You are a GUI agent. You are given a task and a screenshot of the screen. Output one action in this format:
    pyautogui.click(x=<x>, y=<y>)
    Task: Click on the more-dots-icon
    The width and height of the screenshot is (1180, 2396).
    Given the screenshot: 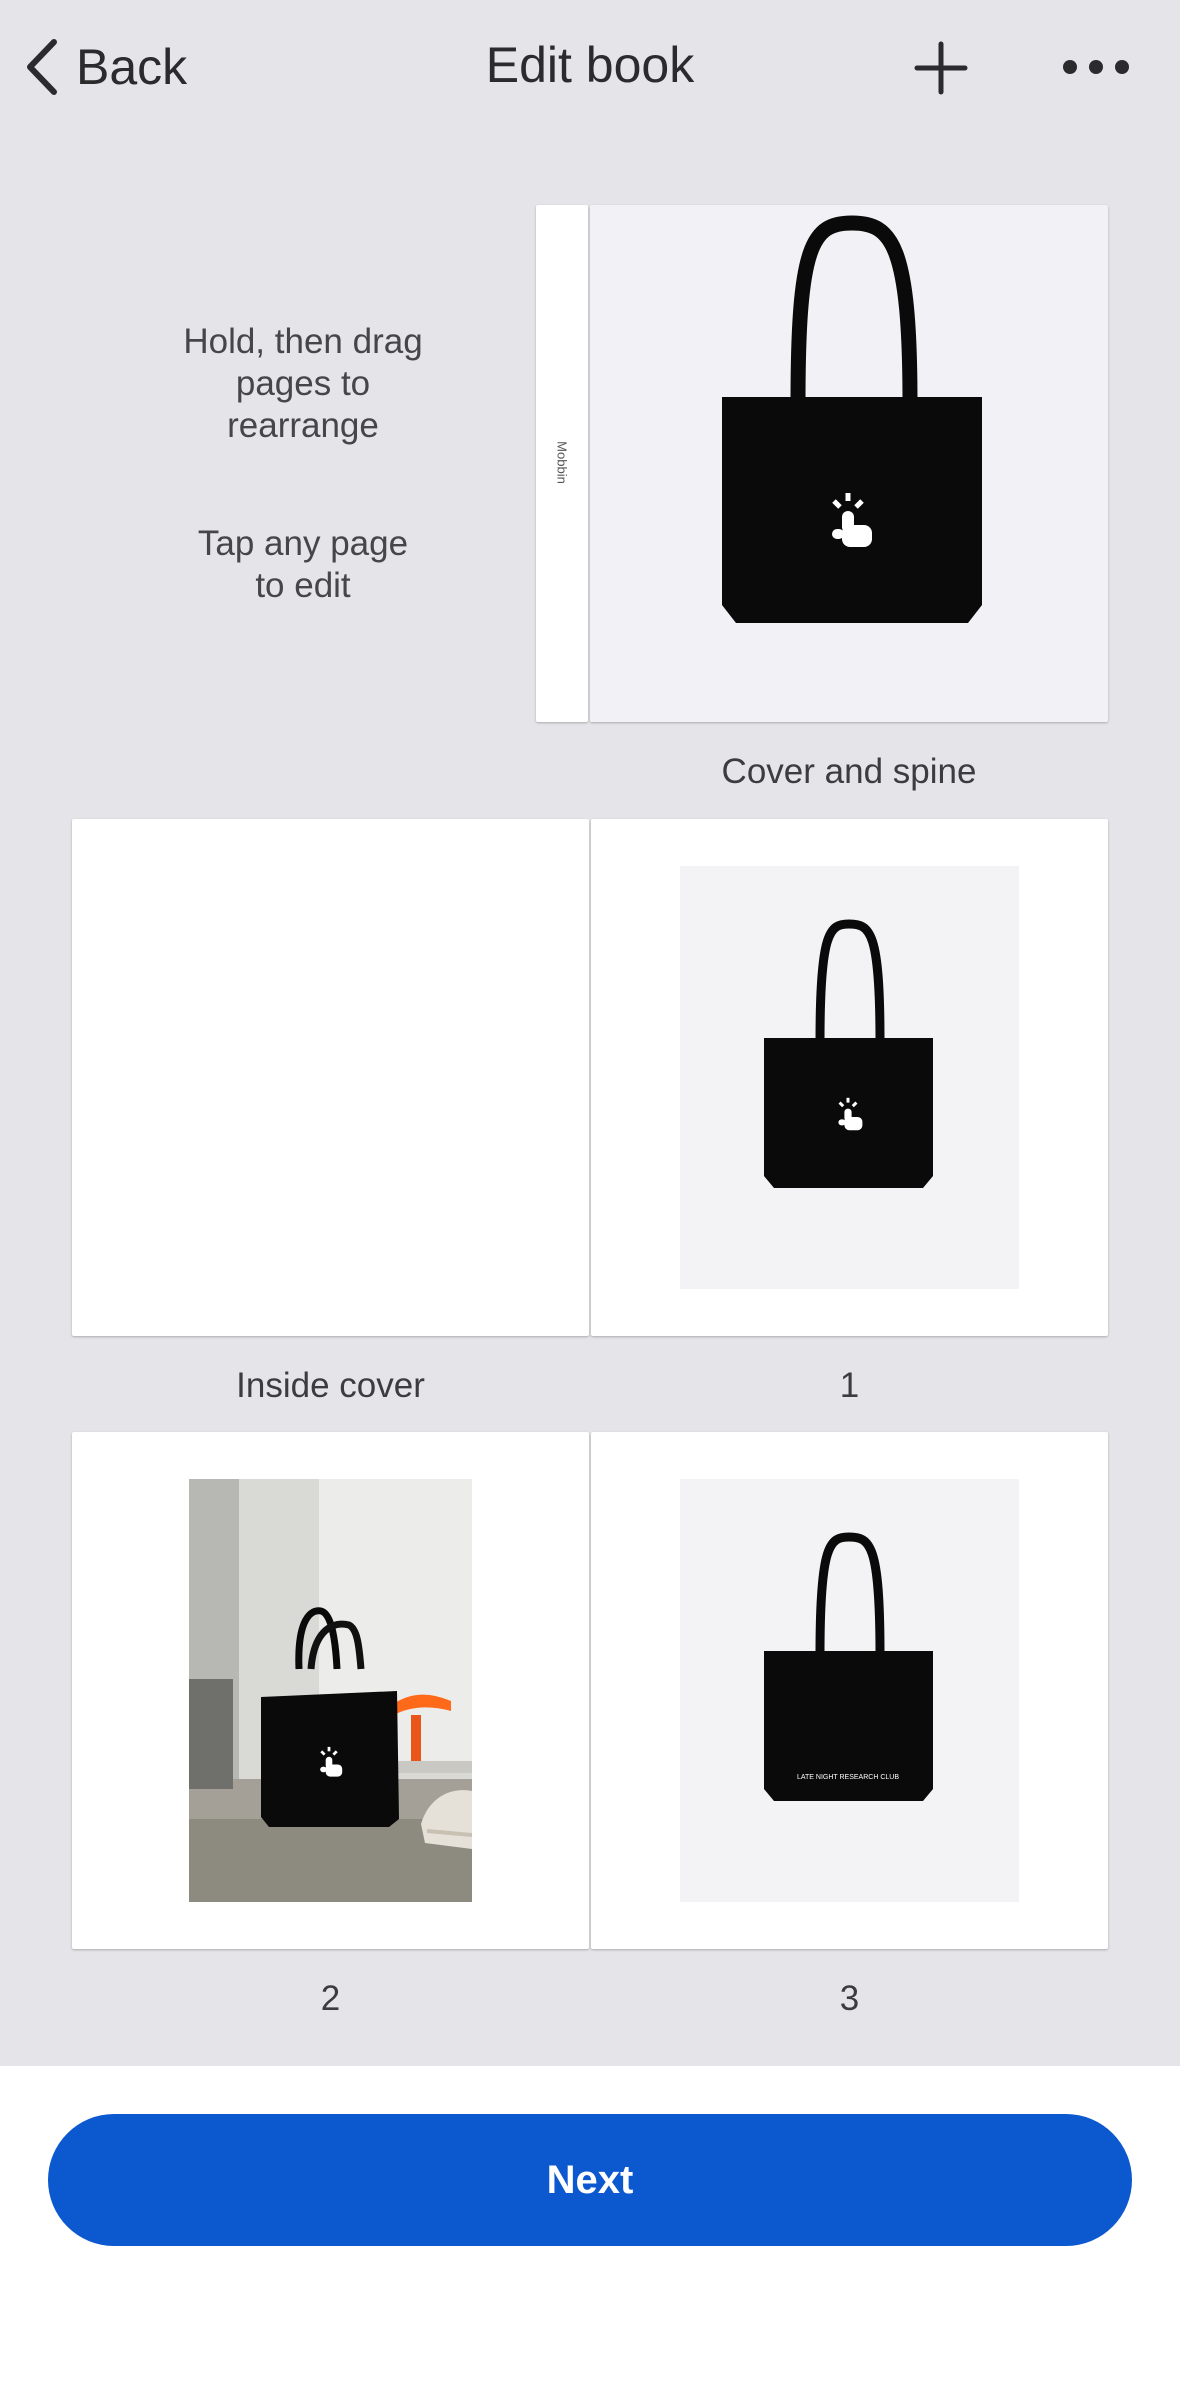 What is the action you would take?
    pyautogui.click(x=1096, y=67)
    